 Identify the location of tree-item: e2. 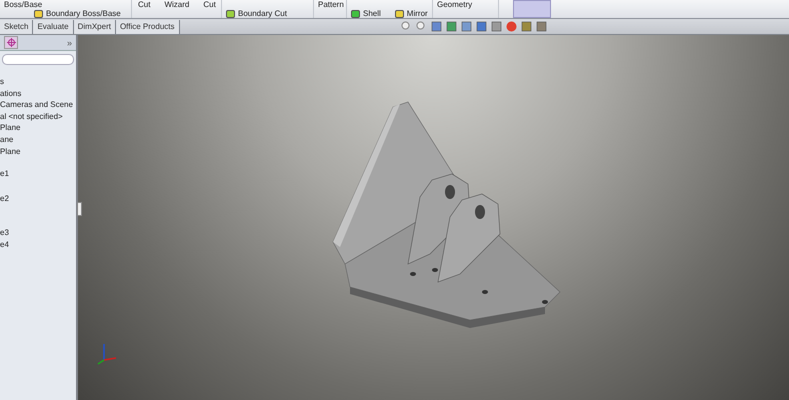
(38, 198).